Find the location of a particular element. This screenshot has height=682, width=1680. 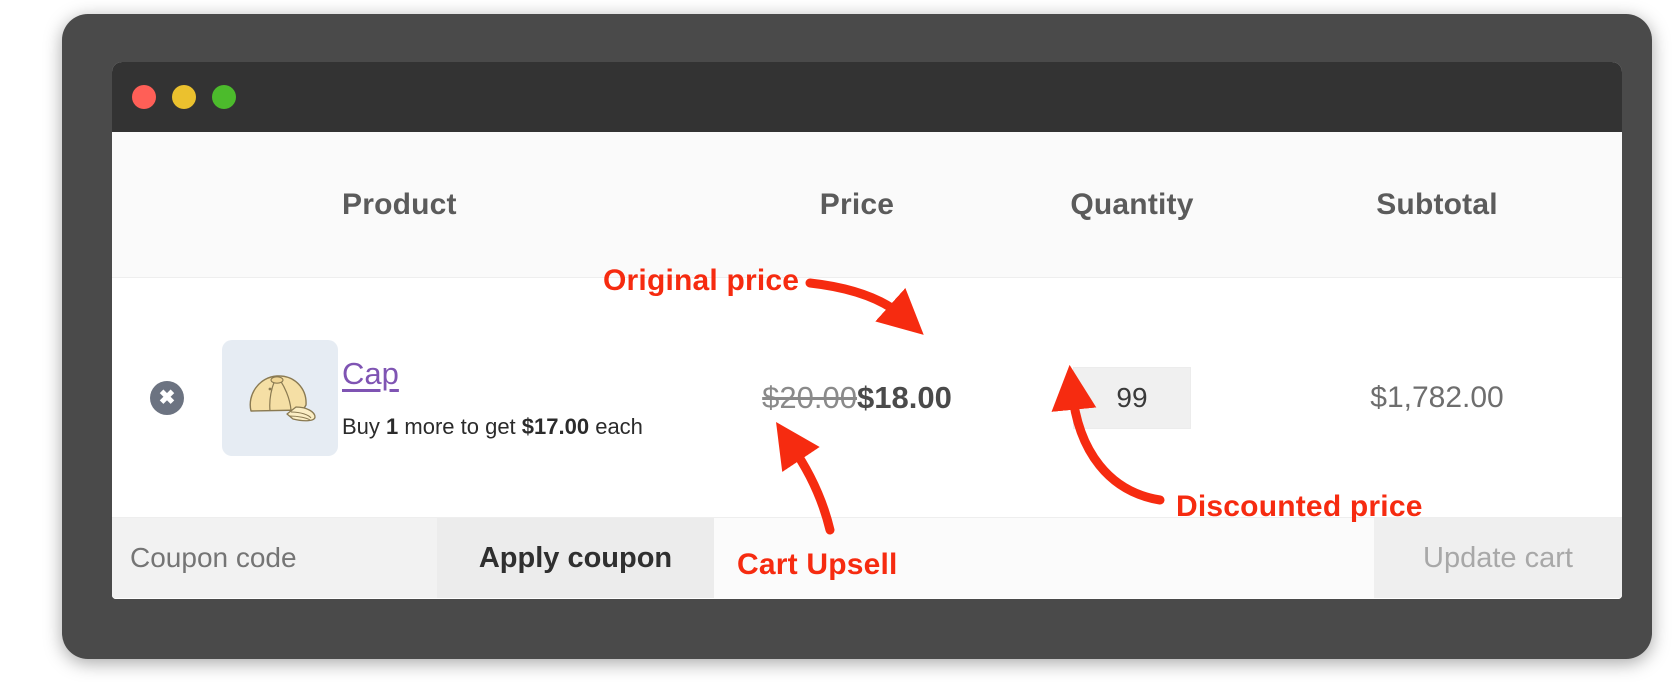

subtotal-cell: $1,782.00 is located at coordinates (1437, 398).